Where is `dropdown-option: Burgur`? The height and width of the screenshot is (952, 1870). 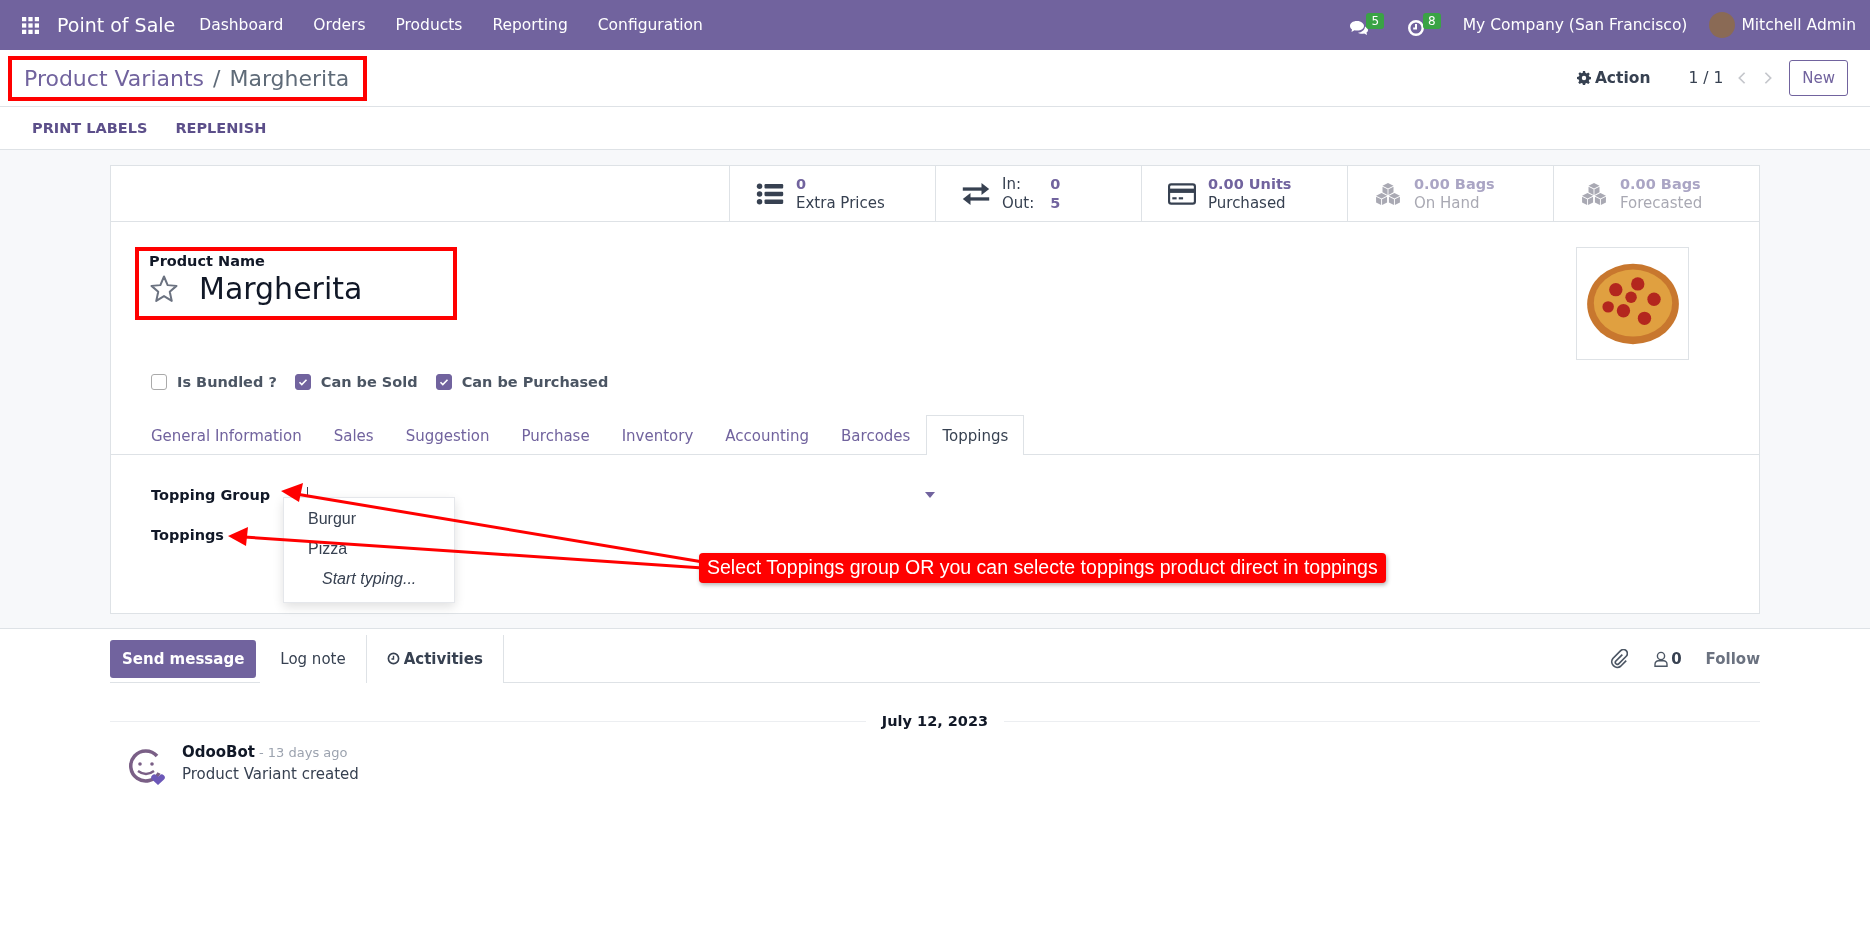
dropdown-option: Burgur is located at coordinates (369, 519).